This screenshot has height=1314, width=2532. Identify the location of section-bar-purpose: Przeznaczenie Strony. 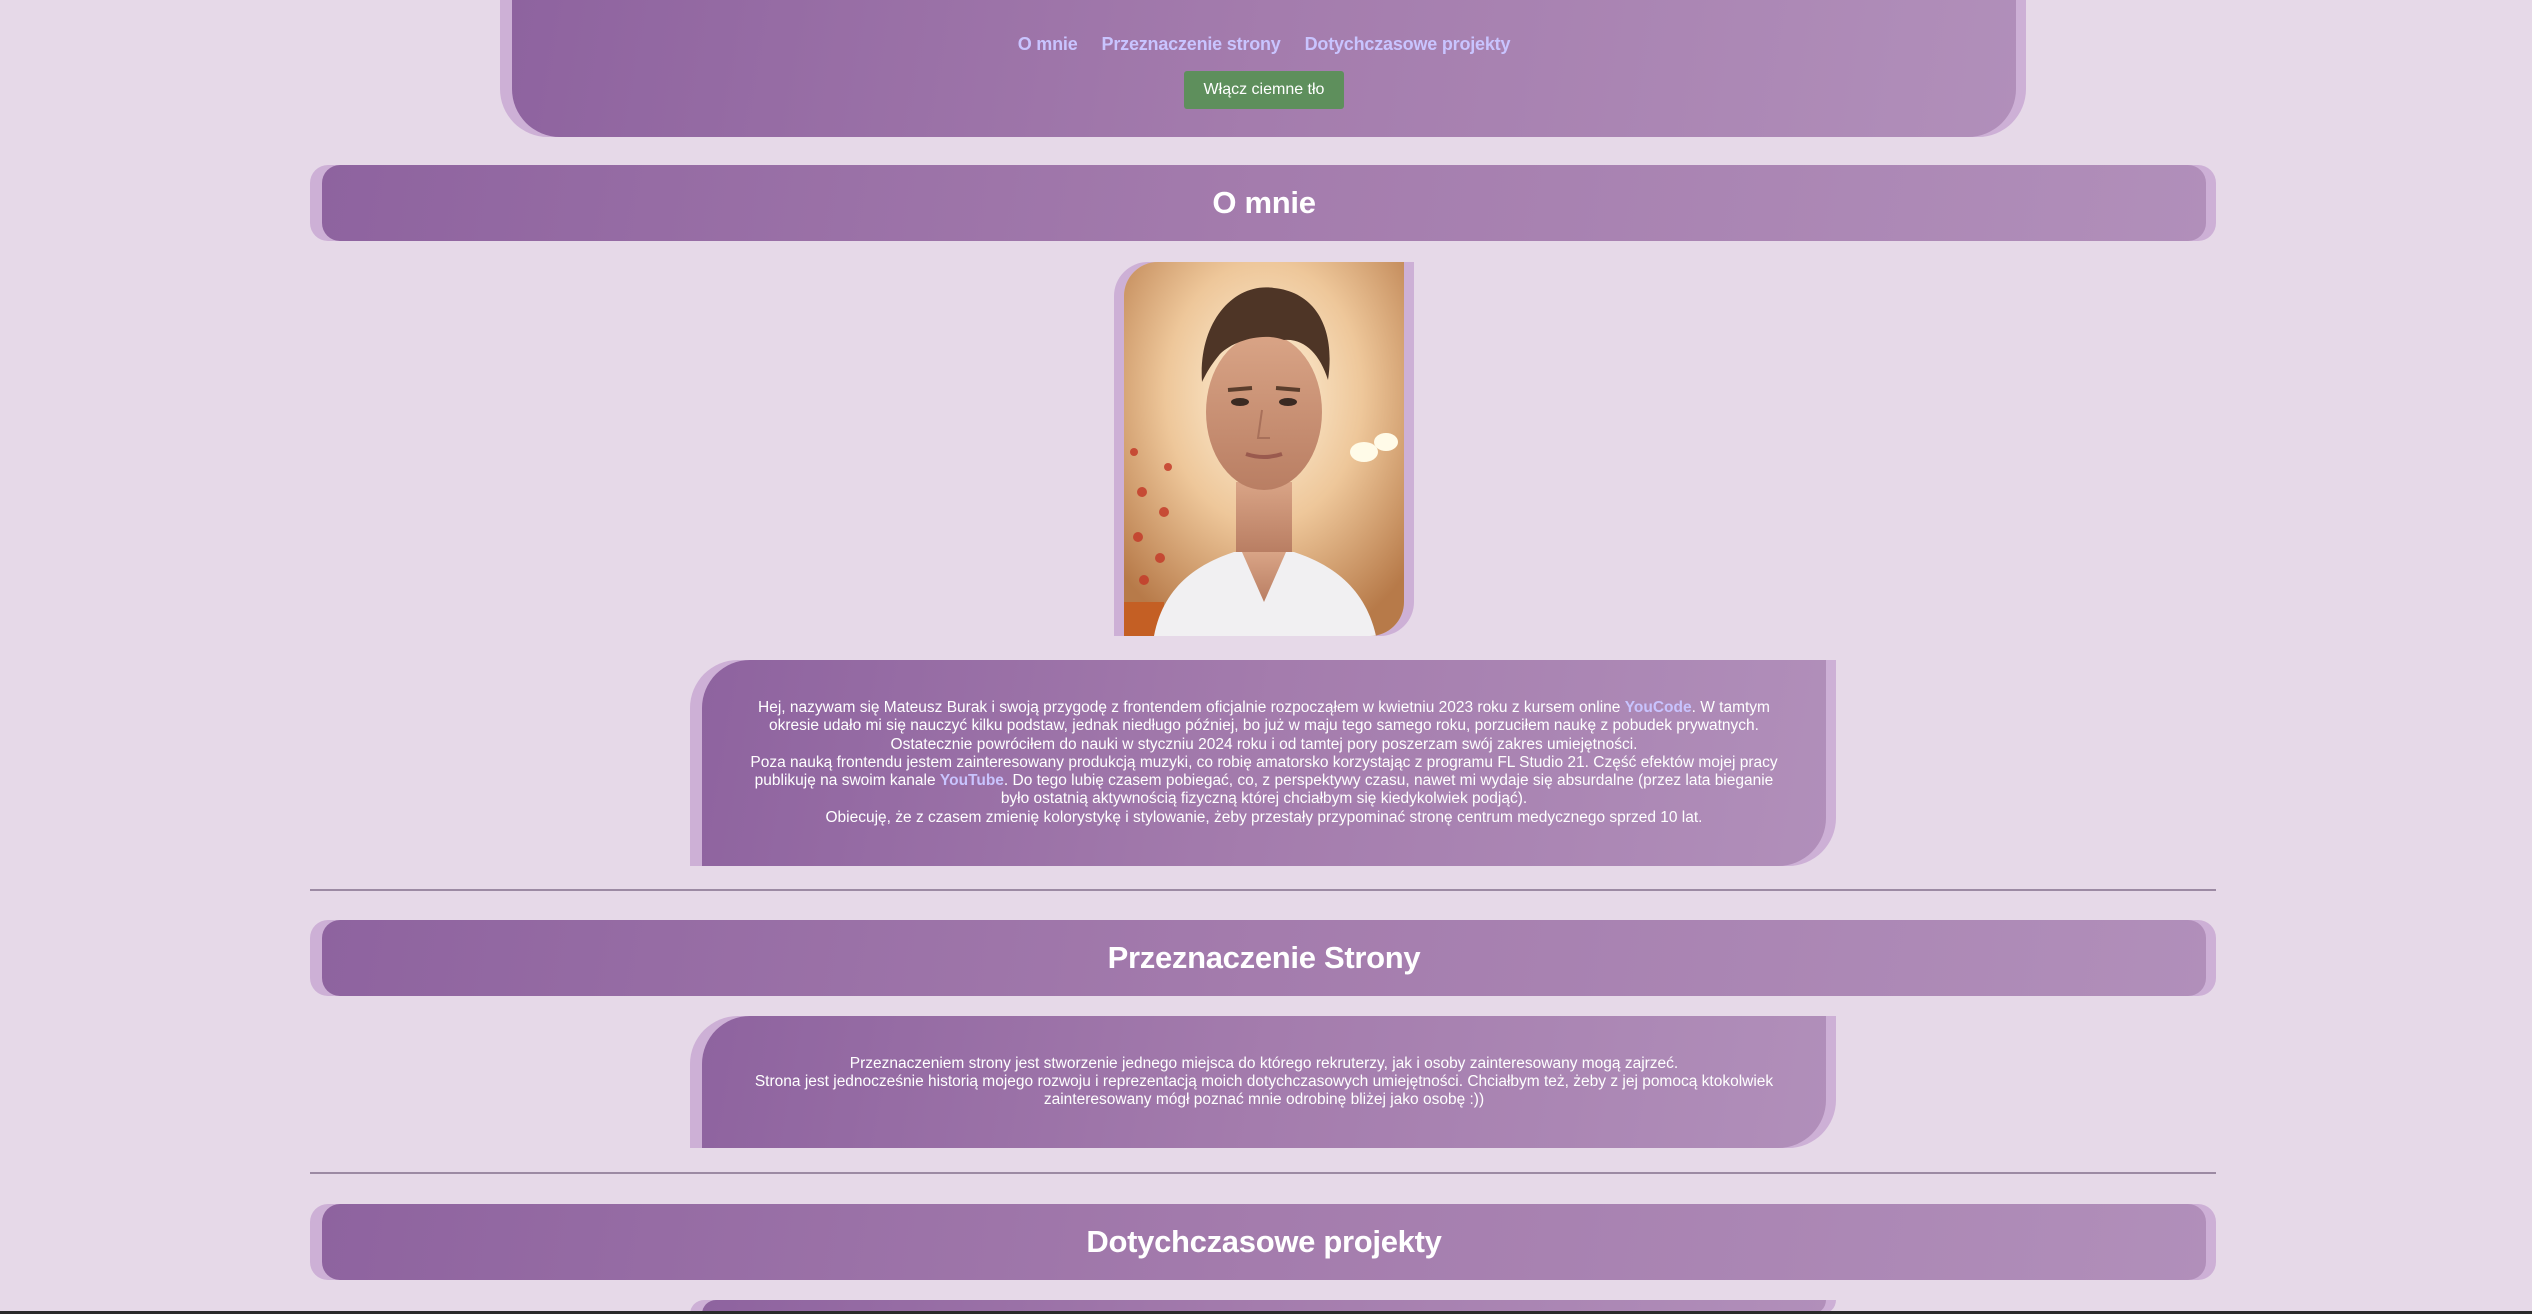
(1264, 958).